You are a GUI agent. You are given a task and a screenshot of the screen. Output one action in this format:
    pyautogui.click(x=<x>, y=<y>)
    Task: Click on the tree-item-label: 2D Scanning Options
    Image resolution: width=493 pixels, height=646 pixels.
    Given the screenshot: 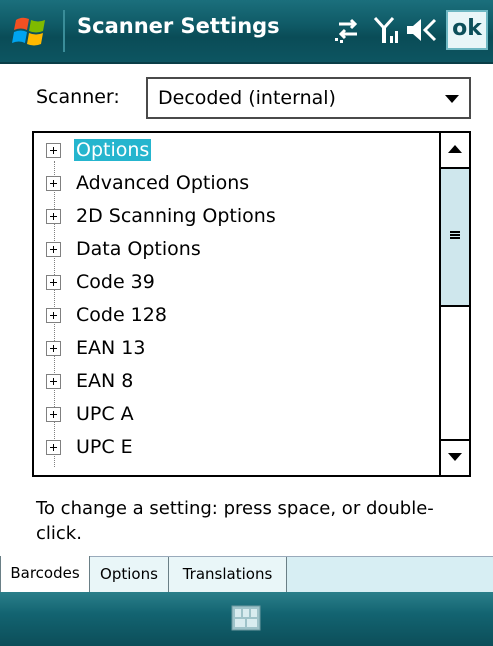 What is the action you would take?
    pyautogui.click(x=176, y=216)
    